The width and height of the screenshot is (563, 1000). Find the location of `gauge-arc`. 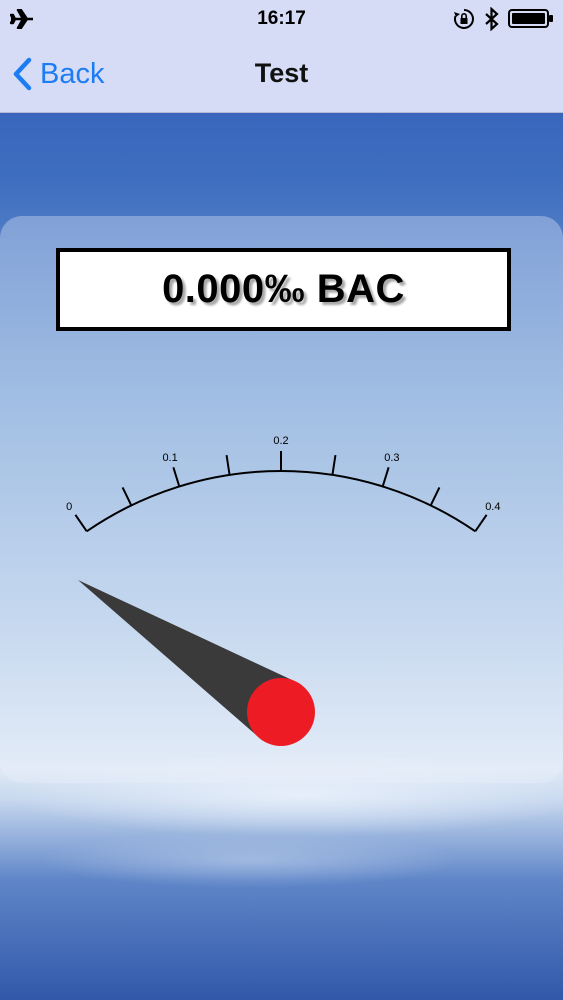

gauge-arc is located at coordinates (281, 501).